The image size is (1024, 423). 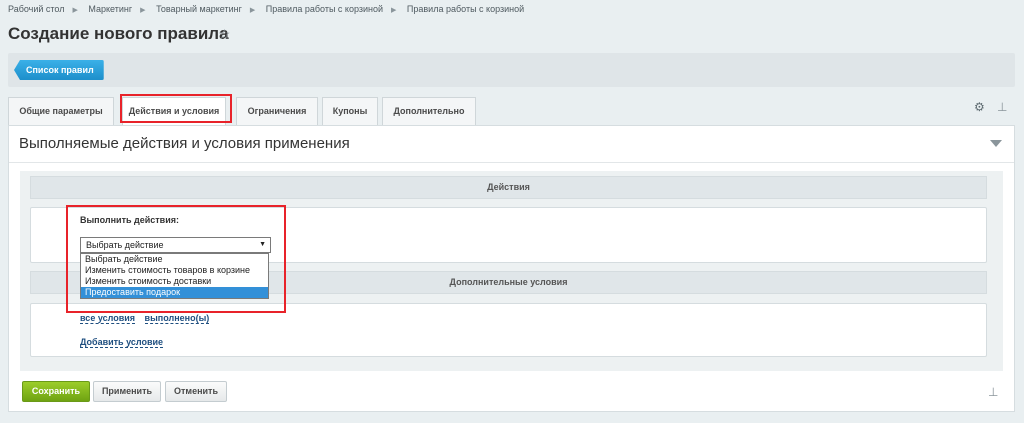 I want to click on cancel-button: Отменить, so click(x=196, y=391).